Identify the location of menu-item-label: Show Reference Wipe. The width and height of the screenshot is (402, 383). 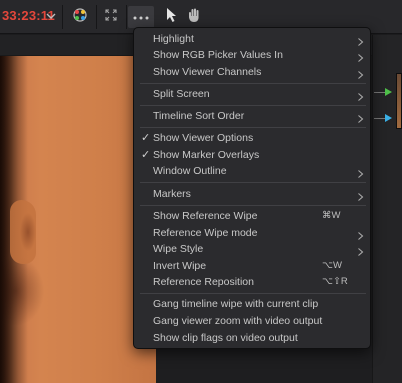
(205, 216).